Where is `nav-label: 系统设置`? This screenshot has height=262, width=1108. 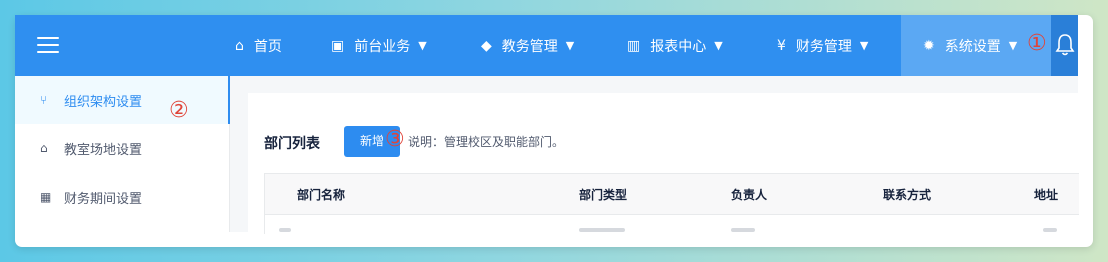
nav-label: 系统设置 is located at coordinates (972, 46).